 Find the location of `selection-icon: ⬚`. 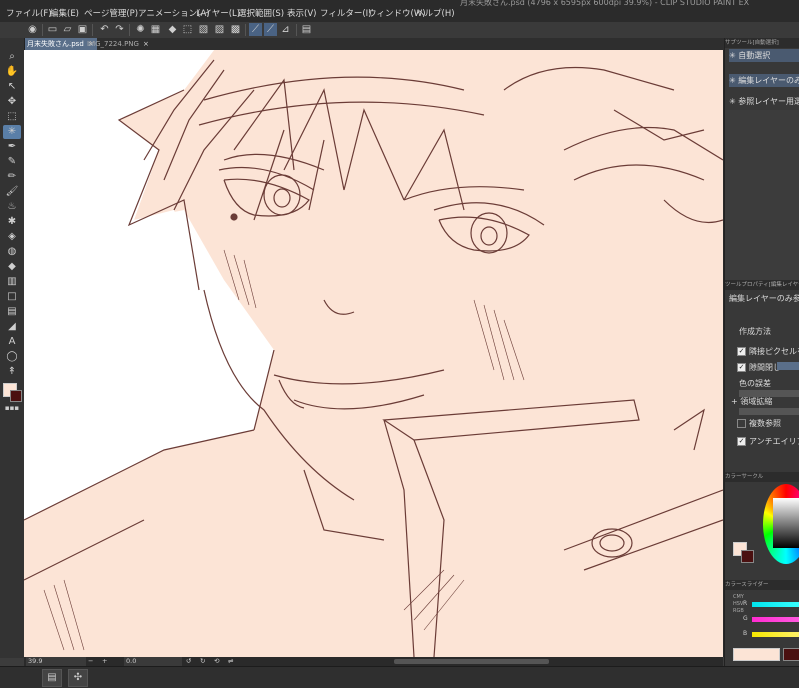

selection-icon: ⬚ is located at coordinates (12, 117).